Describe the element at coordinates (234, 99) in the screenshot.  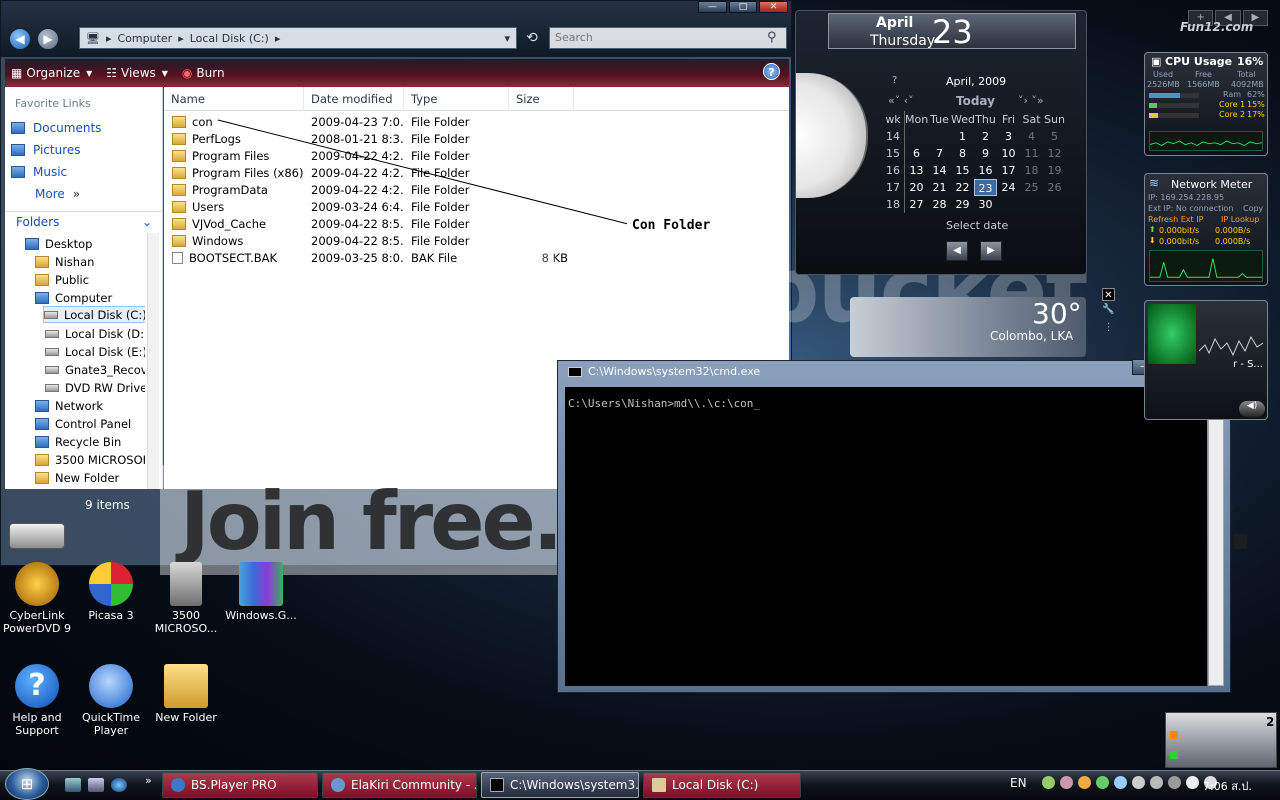
I see `column-name: Name` at that location.